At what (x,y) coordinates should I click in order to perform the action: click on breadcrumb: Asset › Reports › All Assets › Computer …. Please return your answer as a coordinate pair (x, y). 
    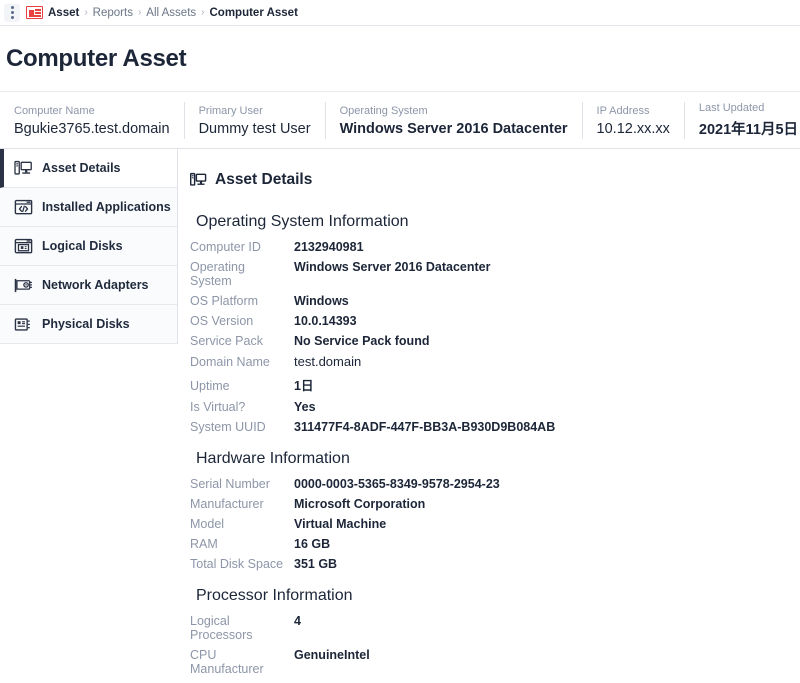
    Looking at the image, I should click on (173, 13).